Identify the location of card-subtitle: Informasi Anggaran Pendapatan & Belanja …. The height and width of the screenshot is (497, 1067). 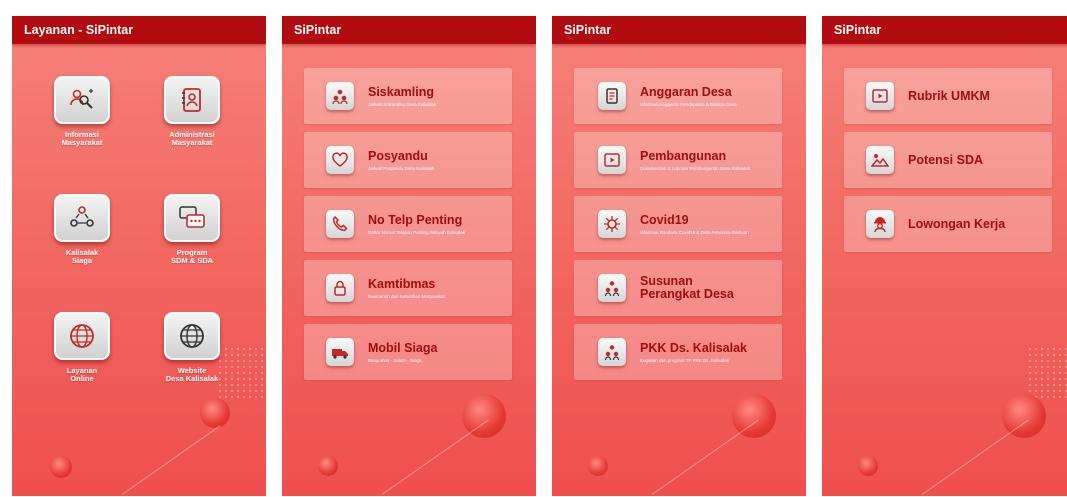
(688, 104).